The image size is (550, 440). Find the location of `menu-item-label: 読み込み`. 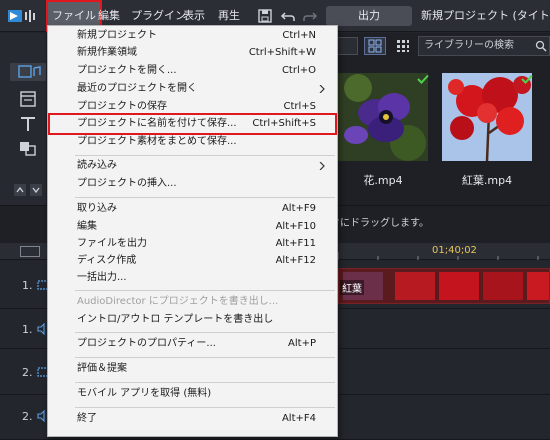

menu-item-label: 読み込み is located at coordinates (97, 165).